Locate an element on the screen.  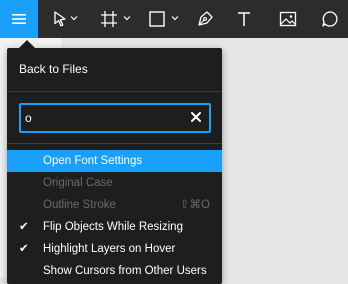
comment-tool-button is located at coordinates (330, 19).